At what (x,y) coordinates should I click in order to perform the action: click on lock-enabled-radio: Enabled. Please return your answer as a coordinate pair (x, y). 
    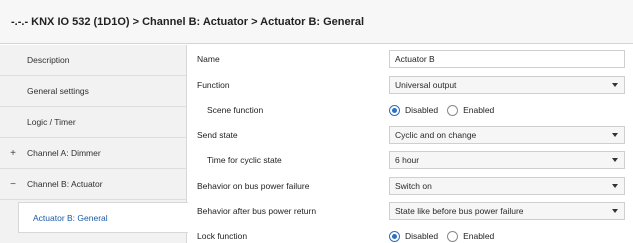
    Looking at the image, I should click on (471, 236).